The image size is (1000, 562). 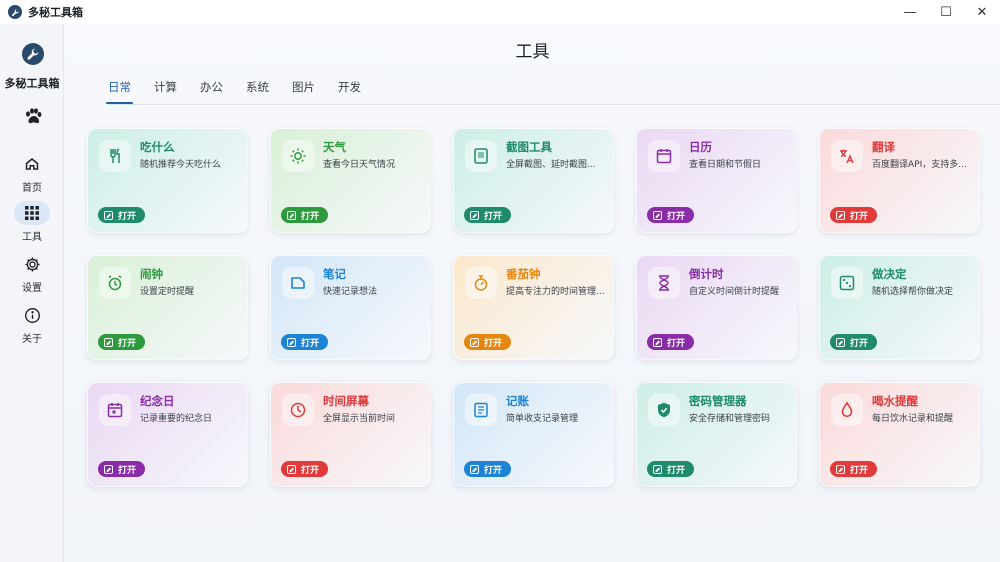 I want to click on sidebar-item-tools: 工具, so click(x=32, y=224).